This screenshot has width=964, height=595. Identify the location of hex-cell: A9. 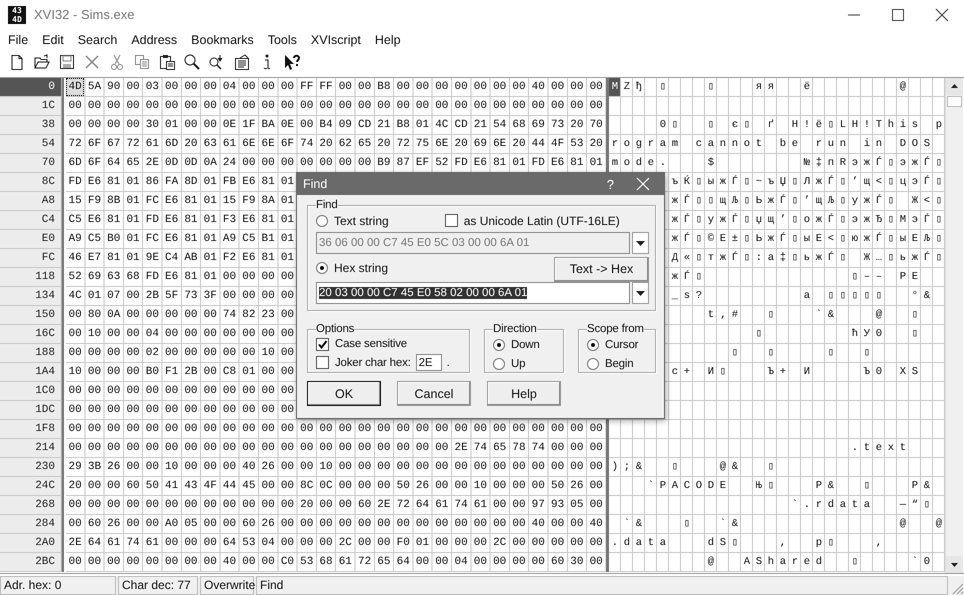
(229, 239).